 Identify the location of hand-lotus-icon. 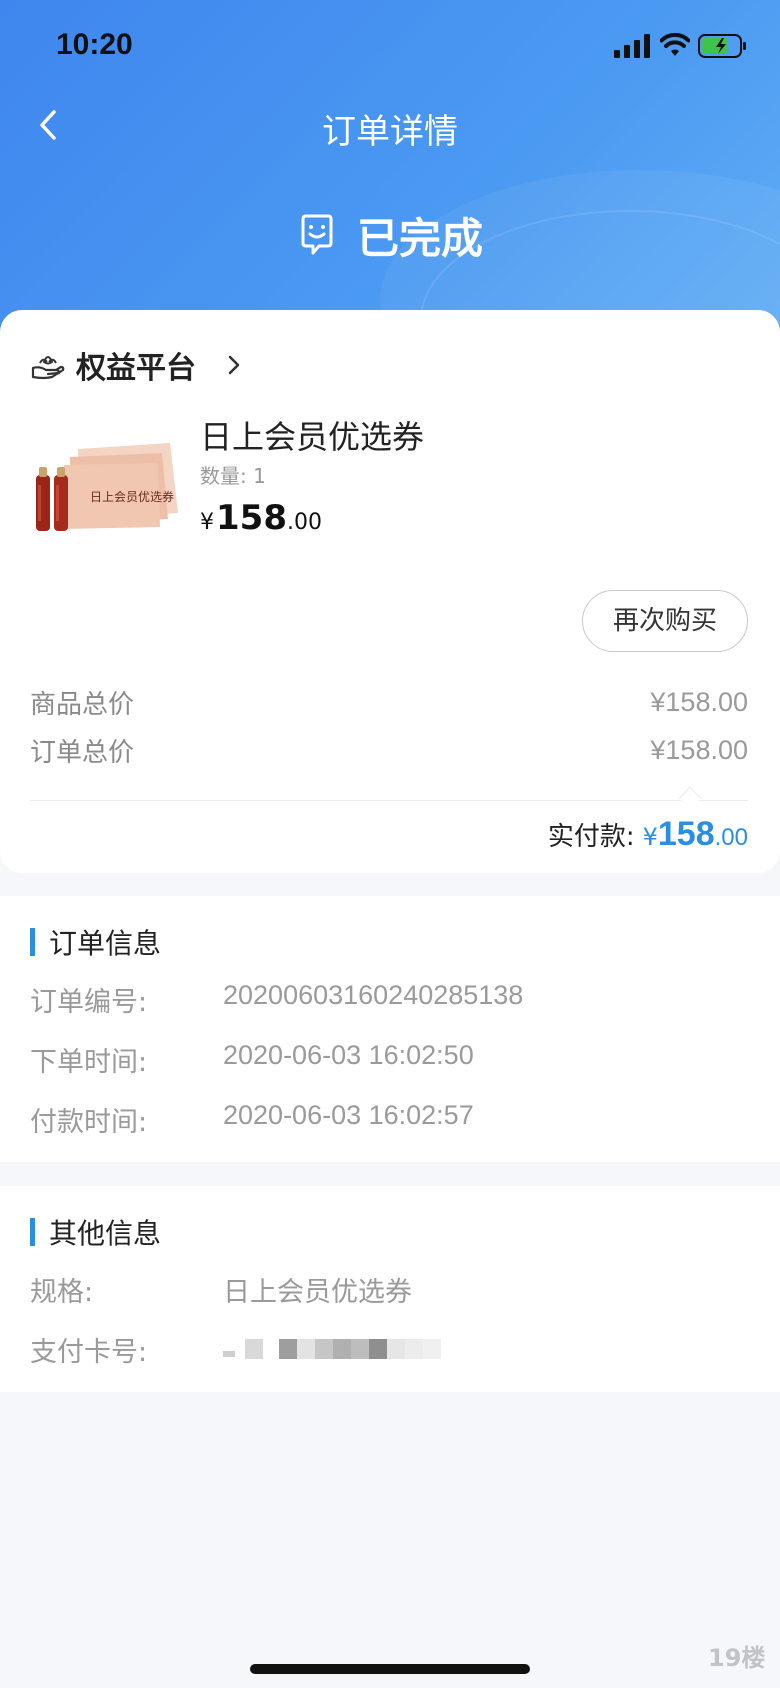
(48, 368).